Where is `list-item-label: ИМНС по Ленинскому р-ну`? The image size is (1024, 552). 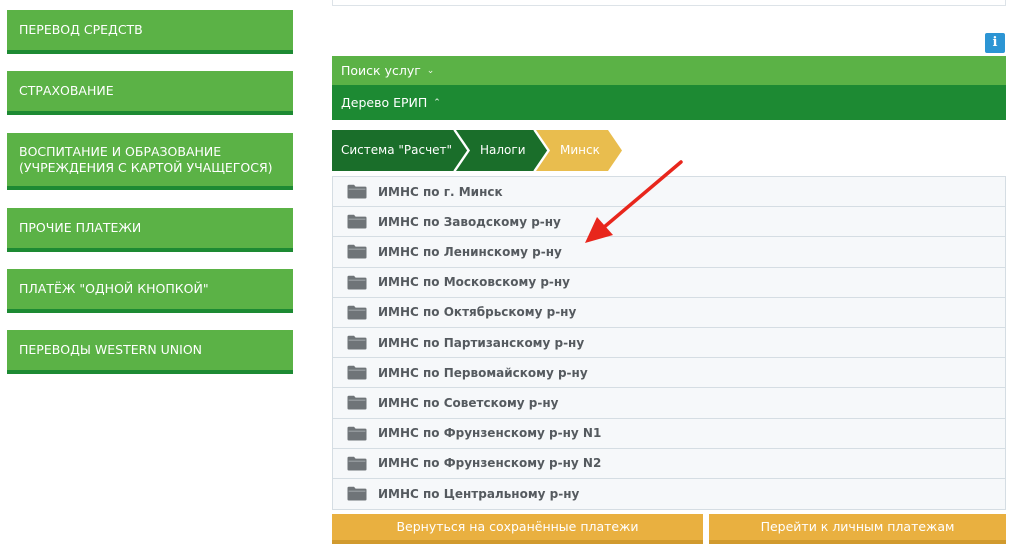 list-item-label: ИМНС по Ленинскому р-ну is located at coordinates (470, 251).